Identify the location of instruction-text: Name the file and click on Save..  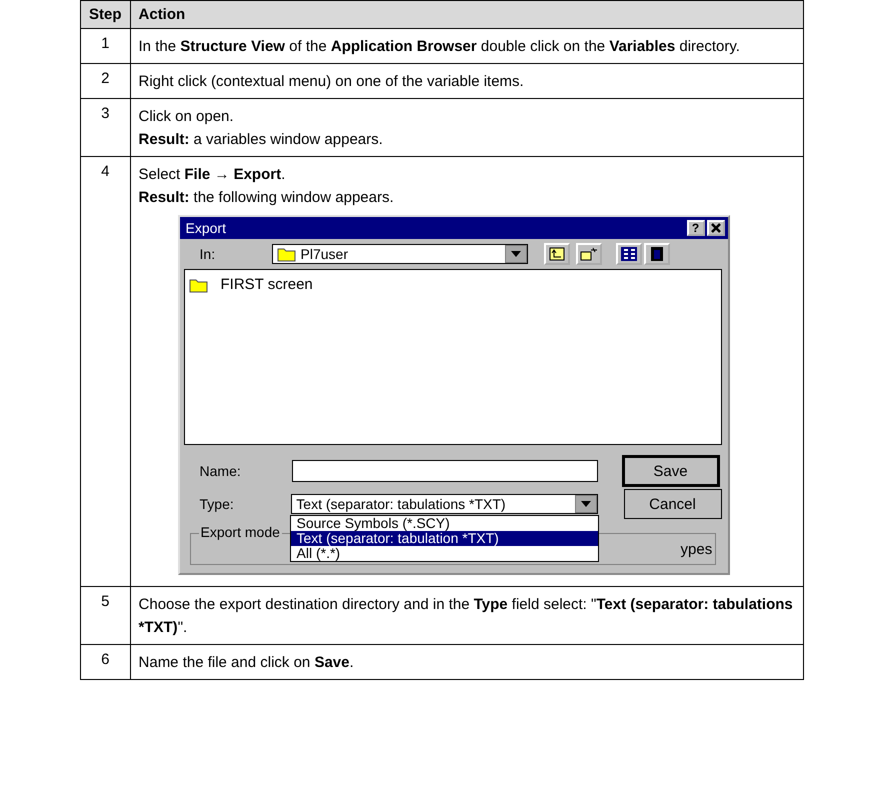
(246, 663).